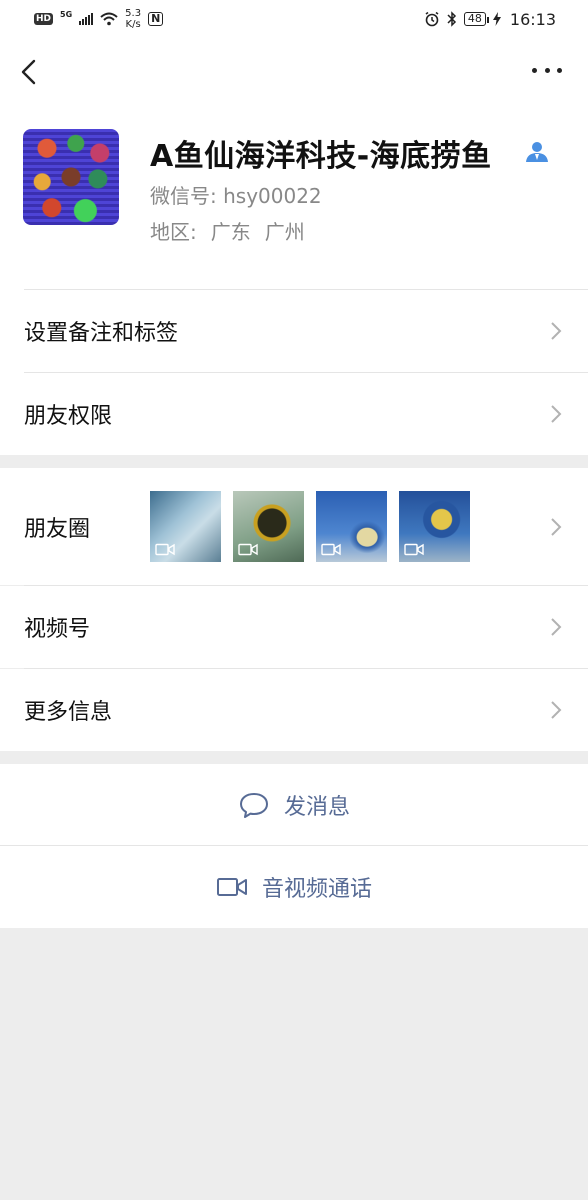 The height and width of the screenshot is (1200, 588). Describe the element at coordinates (66, 14) in the screenshot. I see `network-type: 5G` at that location.